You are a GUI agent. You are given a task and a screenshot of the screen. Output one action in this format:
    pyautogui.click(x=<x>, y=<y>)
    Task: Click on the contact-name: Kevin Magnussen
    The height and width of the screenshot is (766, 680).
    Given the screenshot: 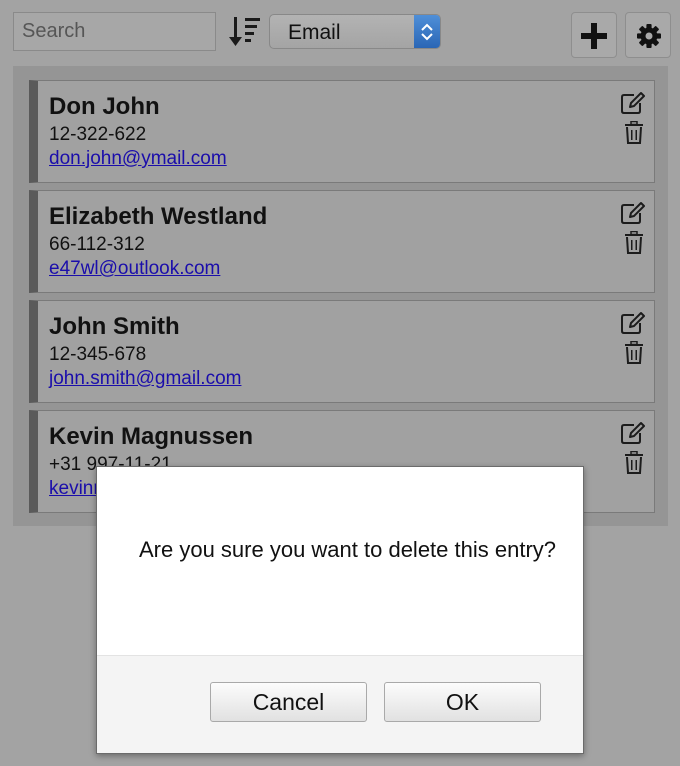 What is the action you would take?
    pyautogui.click(x=151, y=436)
    